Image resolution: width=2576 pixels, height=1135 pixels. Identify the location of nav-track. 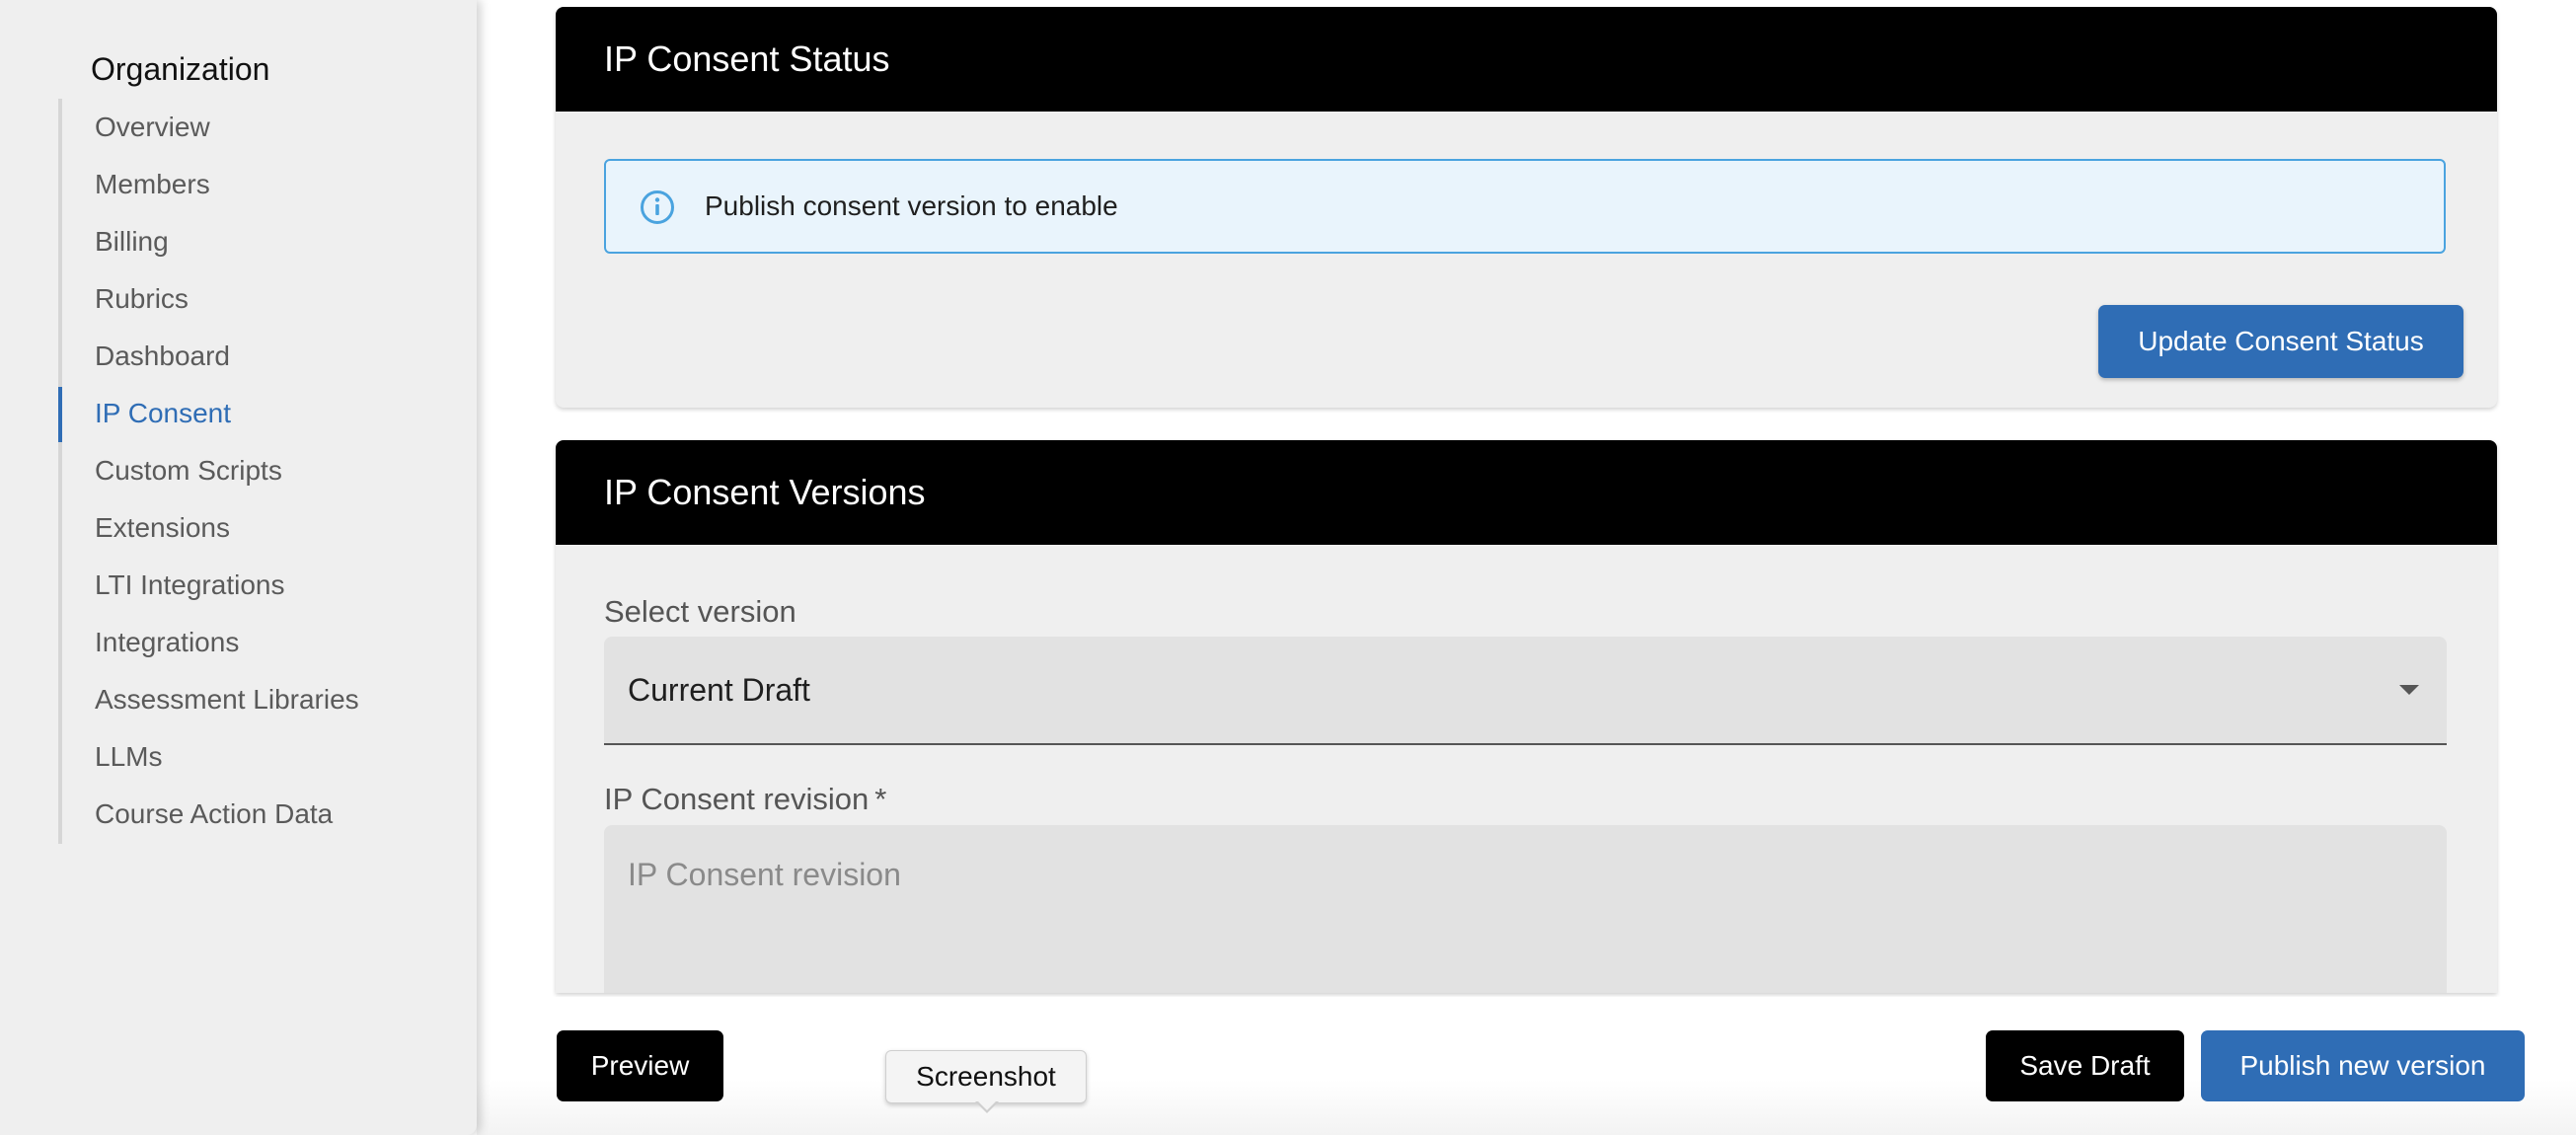
(60, 472).